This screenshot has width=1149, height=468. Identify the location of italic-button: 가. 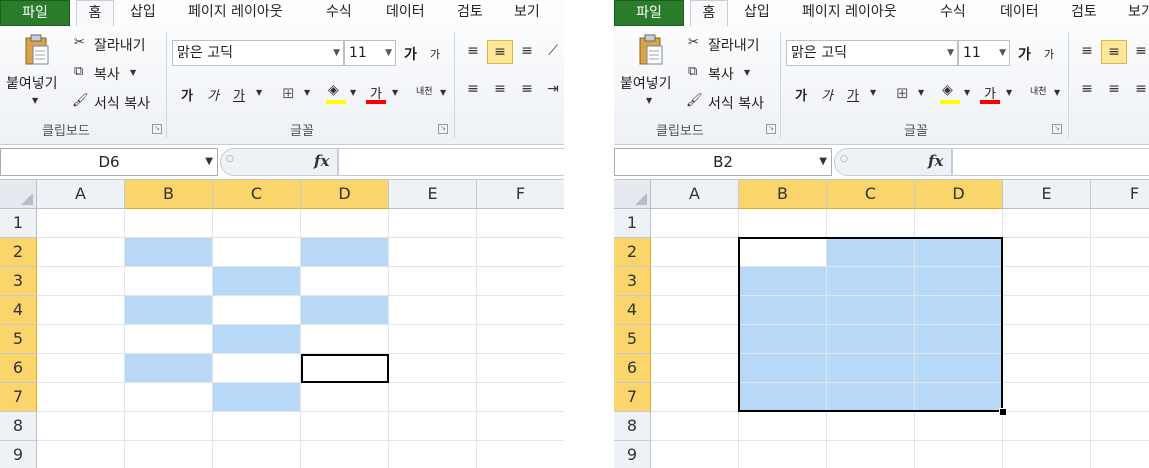
(213, 94).